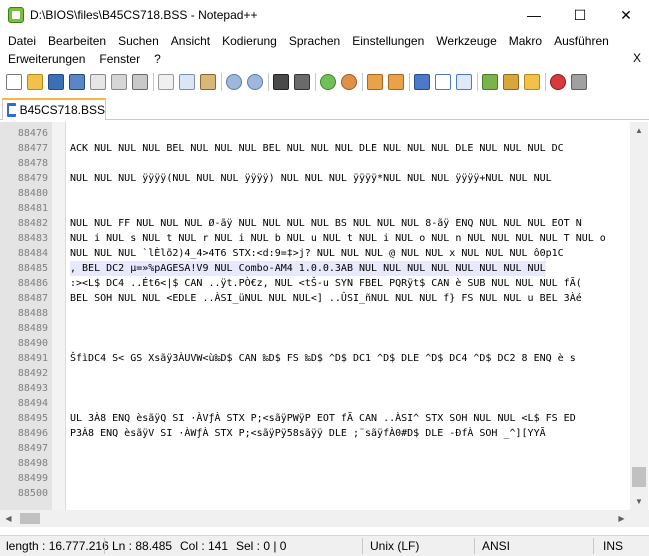 Image resolution: width=649 pixels, height=556 pixels. Describe the element at coordinates (315, 493) in the screenshot. I see `editor-line: 88500` at that location.